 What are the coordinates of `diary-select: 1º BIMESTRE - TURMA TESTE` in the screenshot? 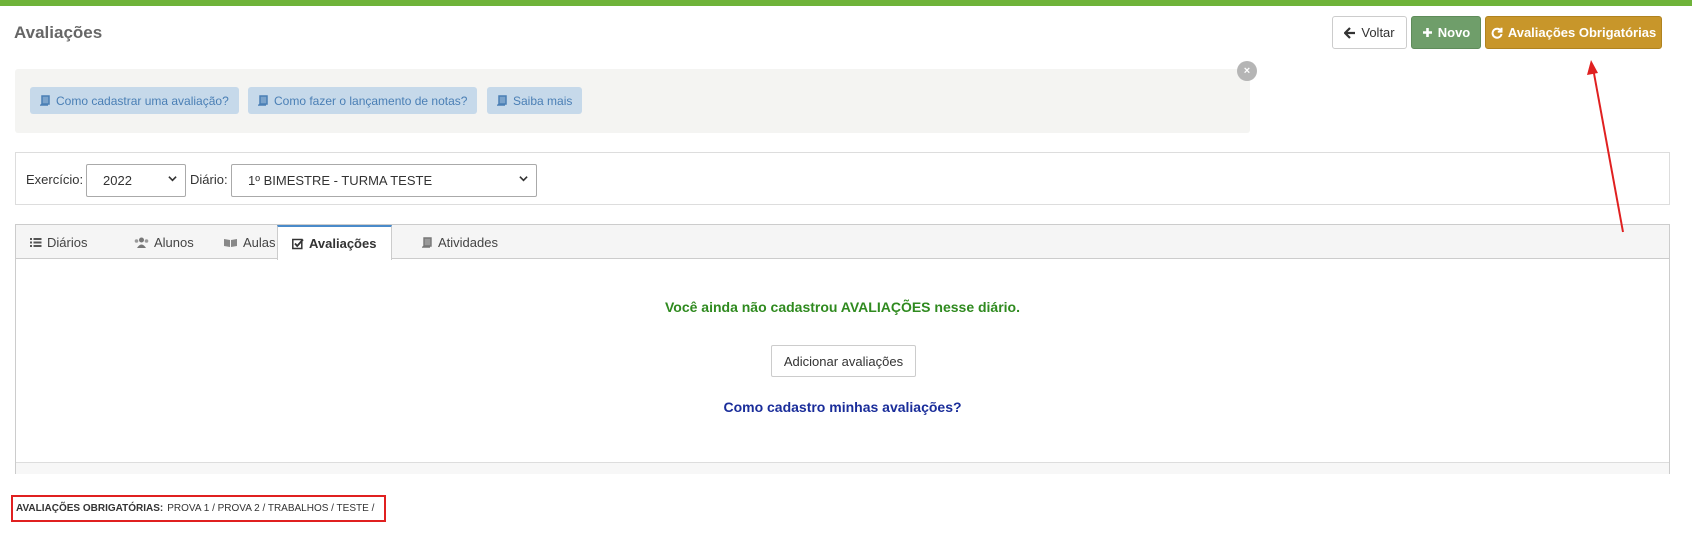 It's located at (384, 180).